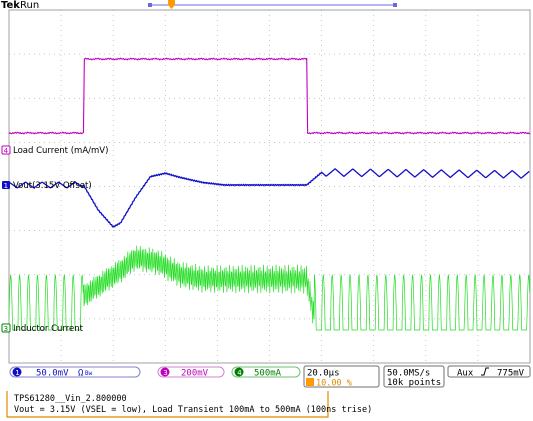 This screenshot has height=421, width=533. Describe the element at coordinates (323, 374) in the screenshot. I see `horizontal-scale: 20.0µs` at that location.